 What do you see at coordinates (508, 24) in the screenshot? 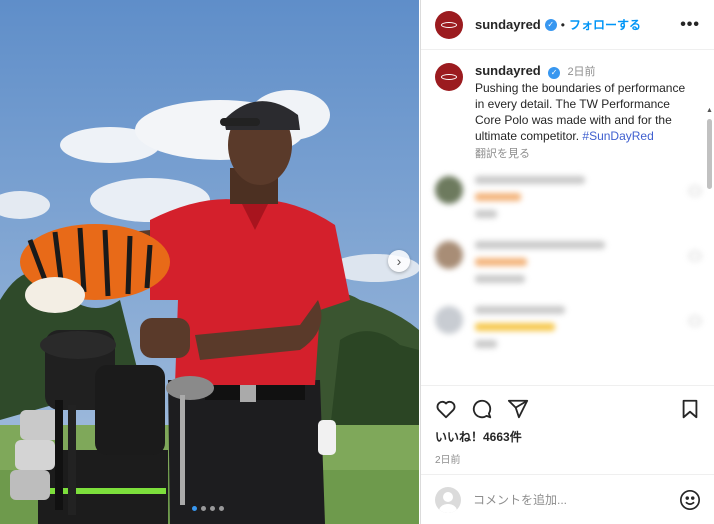
I see `post-username: sundayred` at bounding box center [508, 24].